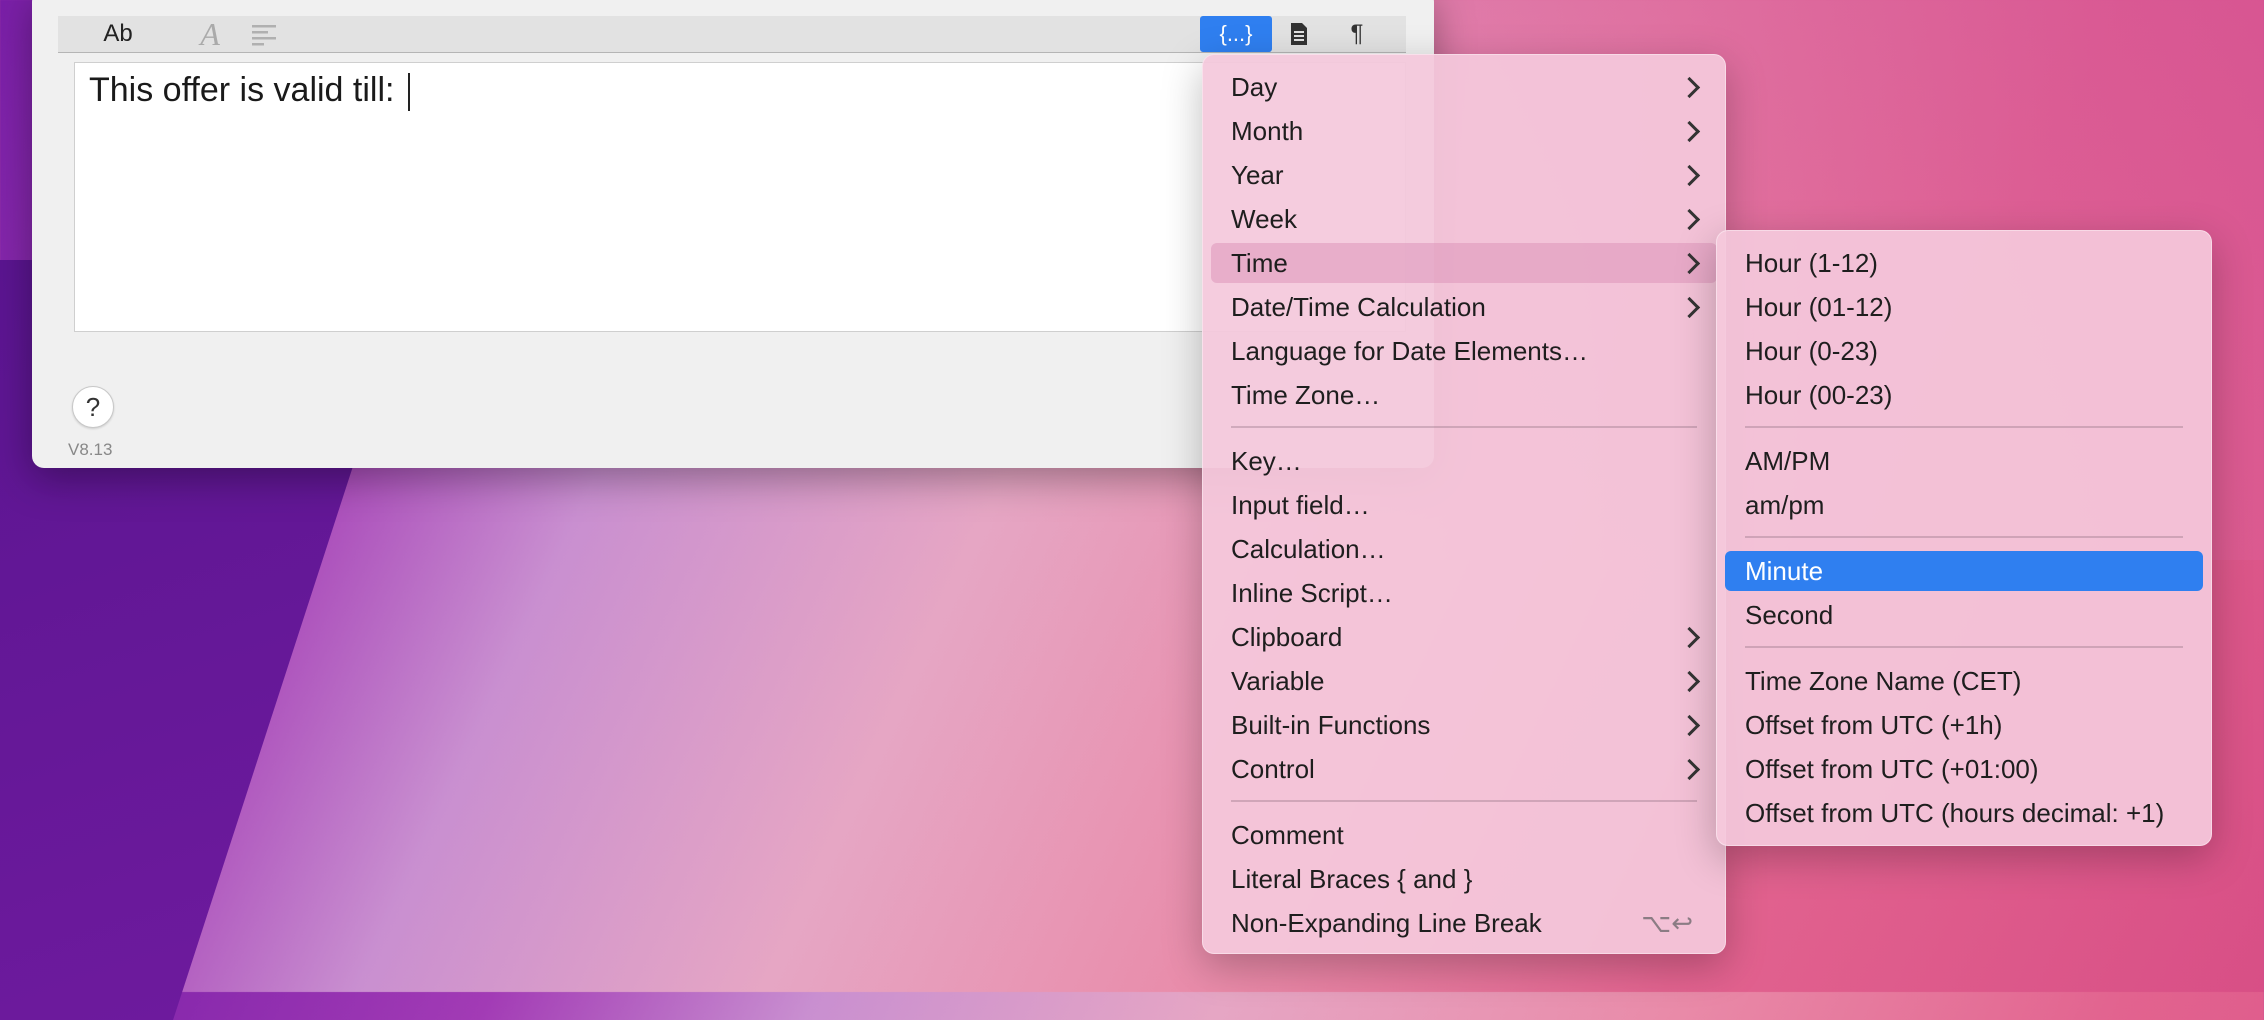 The height and width of the screenshot is (1020, 2264). What do you see at coordinates (408, 92) in the screenshot?
I see `text-caret` at bounding box center [408, 92].